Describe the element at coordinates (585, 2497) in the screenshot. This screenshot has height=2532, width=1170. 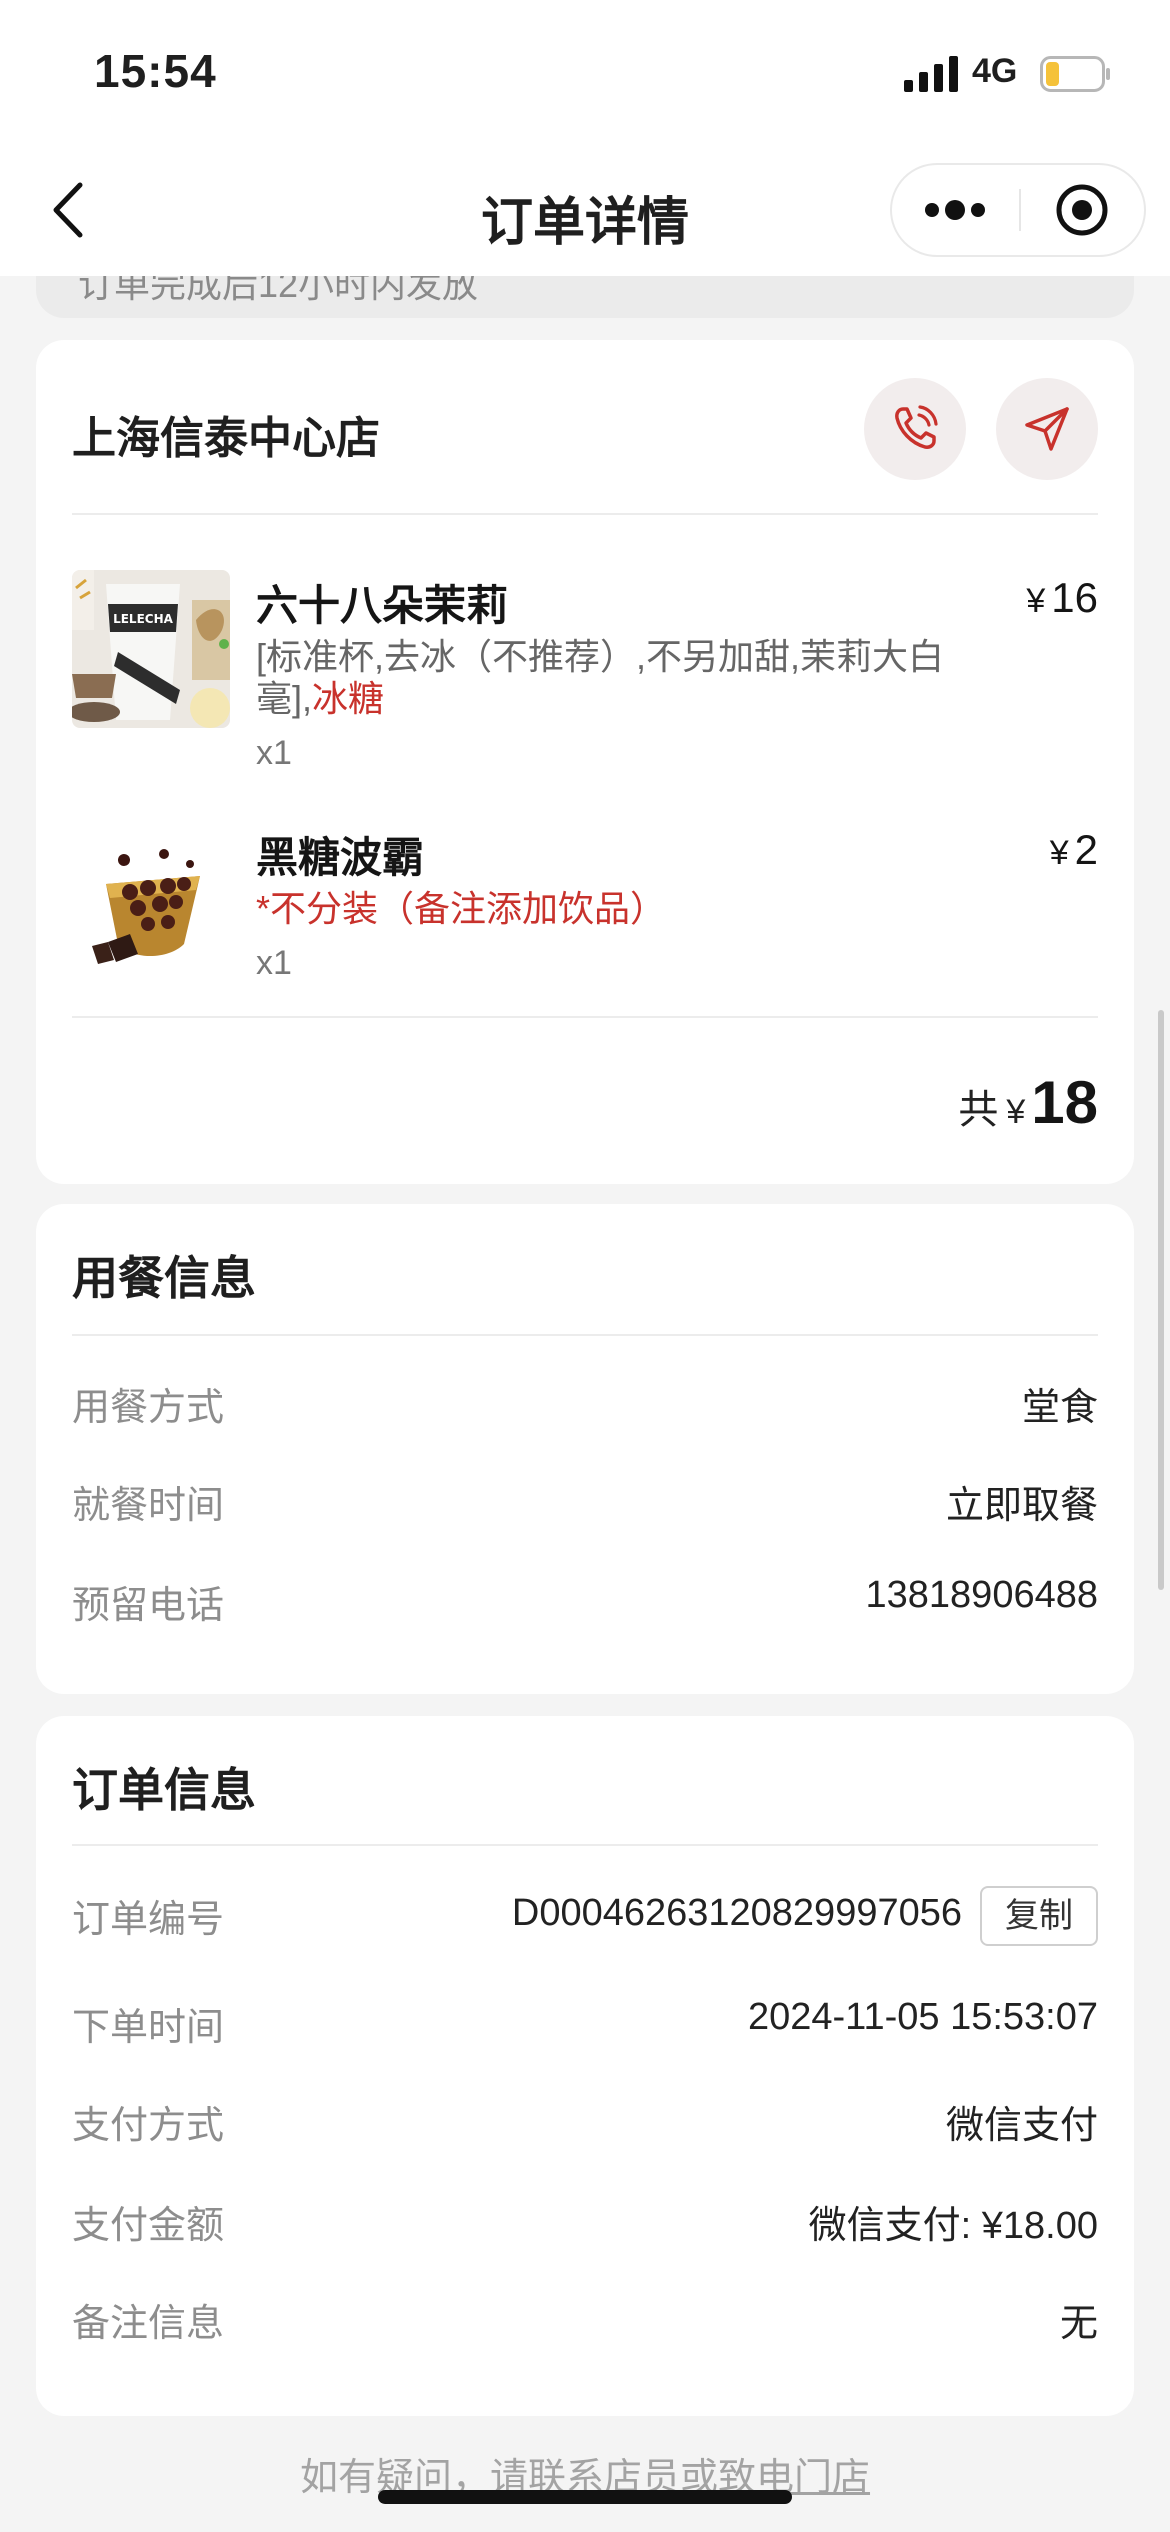
I see `home-indicator` at that location.